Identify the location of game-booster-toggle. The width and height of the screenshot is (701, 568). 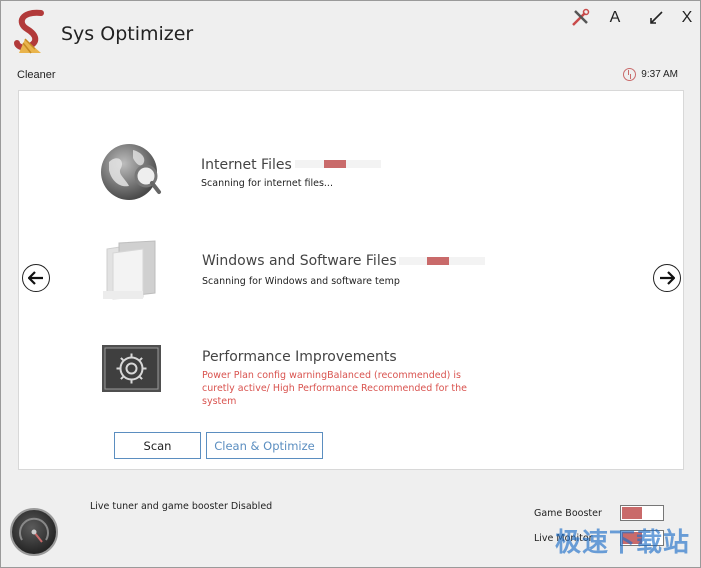
(642, 513).